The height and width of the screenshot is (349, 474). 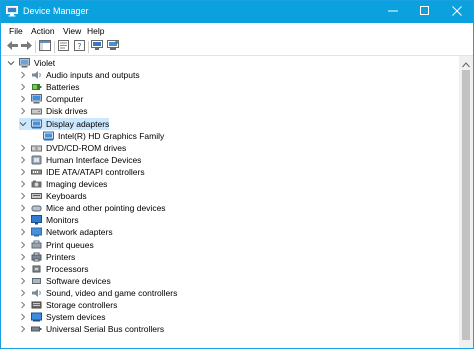 I want to click on maximize-button, so click(x=425, y=12).